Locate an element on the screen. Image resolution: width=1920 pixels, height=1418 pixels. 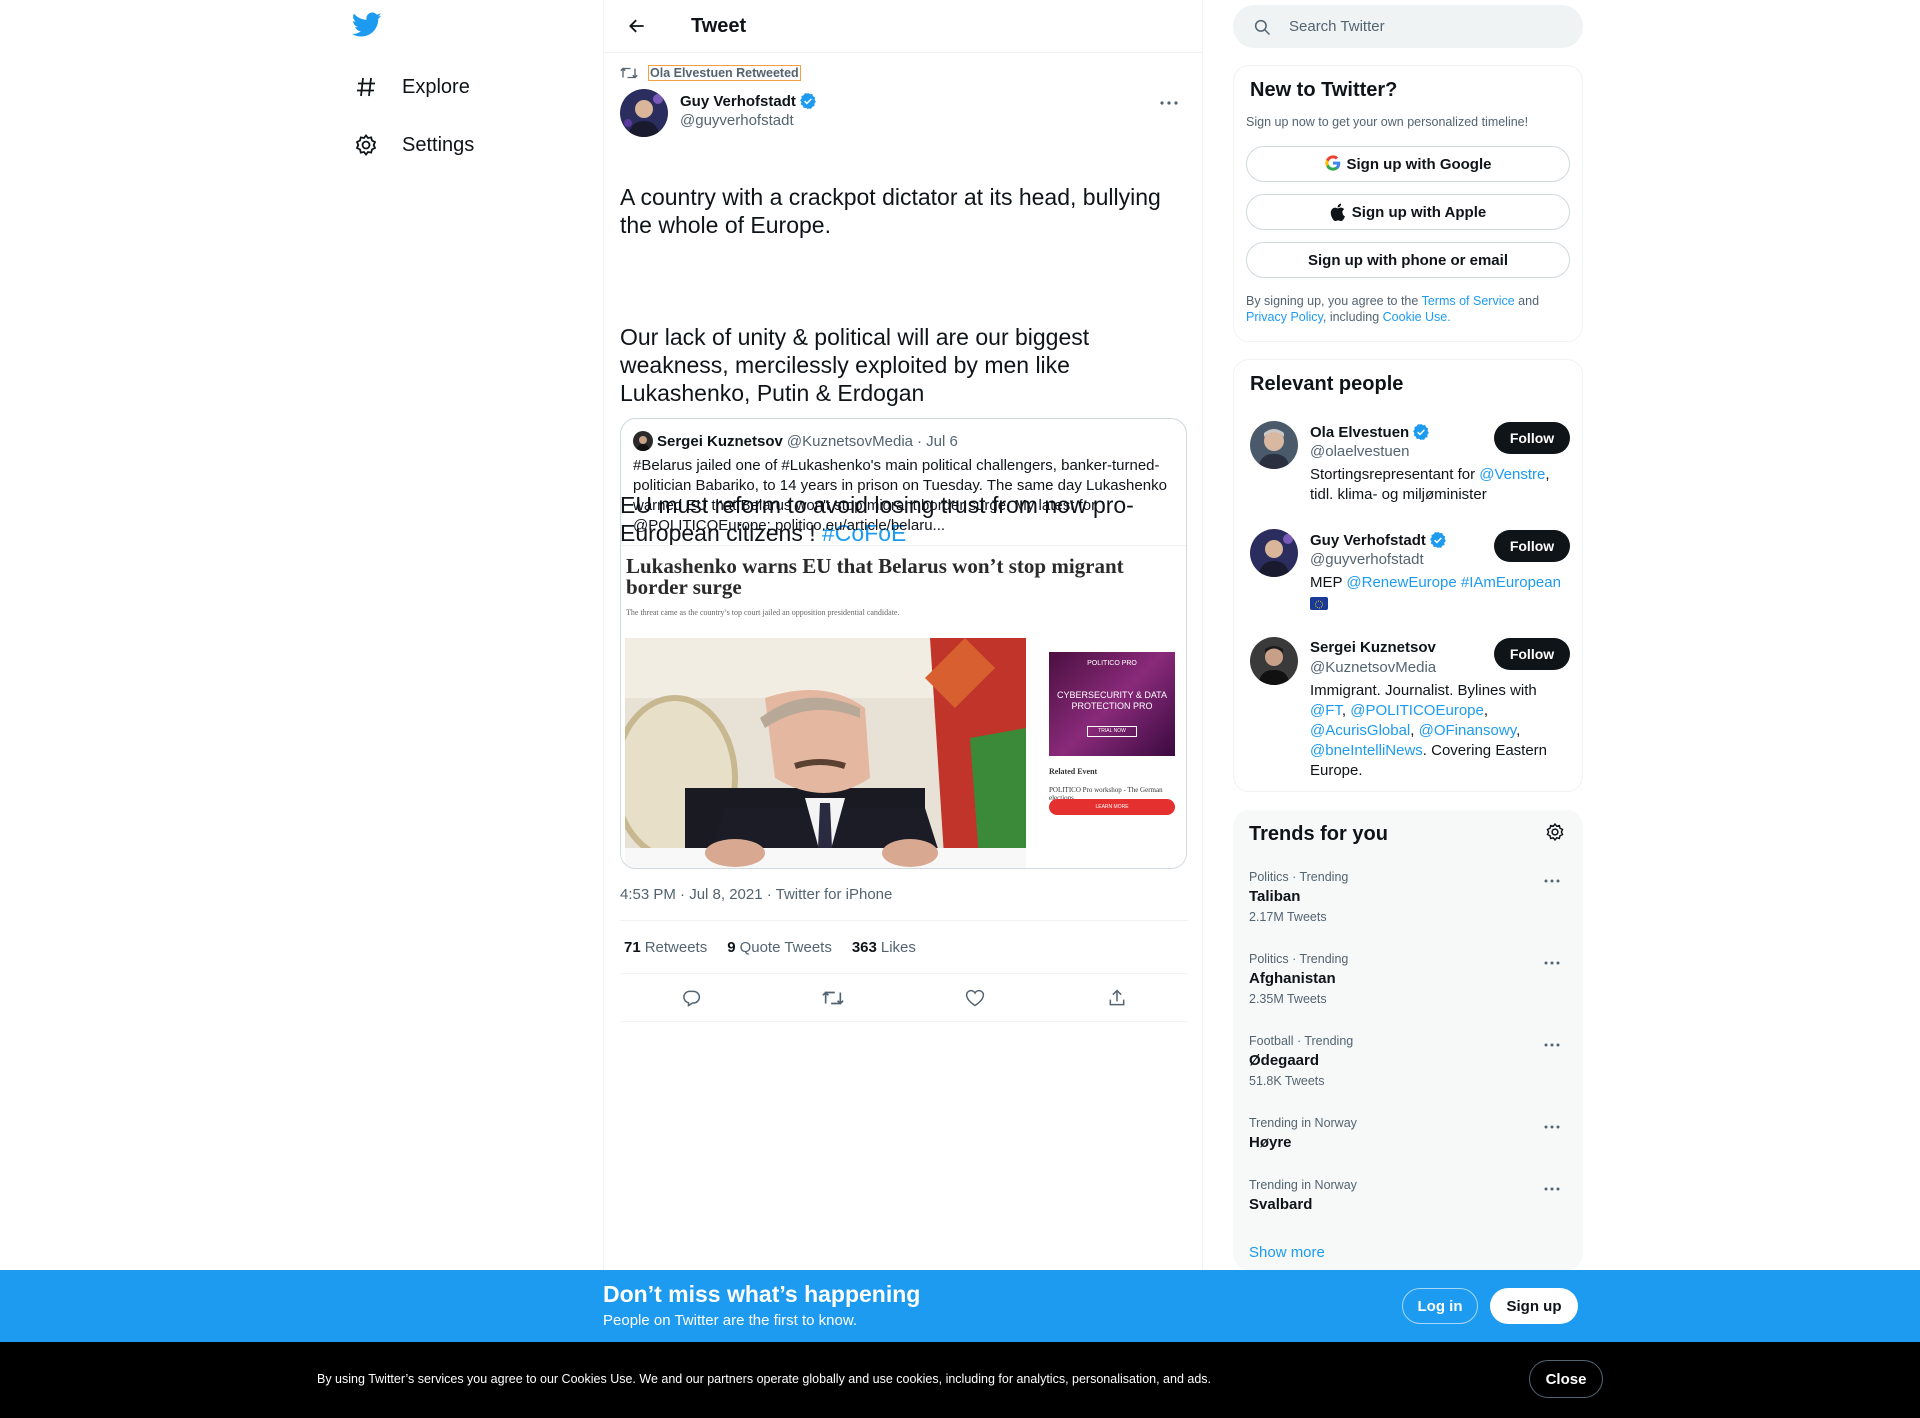
nav-settings: Settings is located at coordinates (413, 145).